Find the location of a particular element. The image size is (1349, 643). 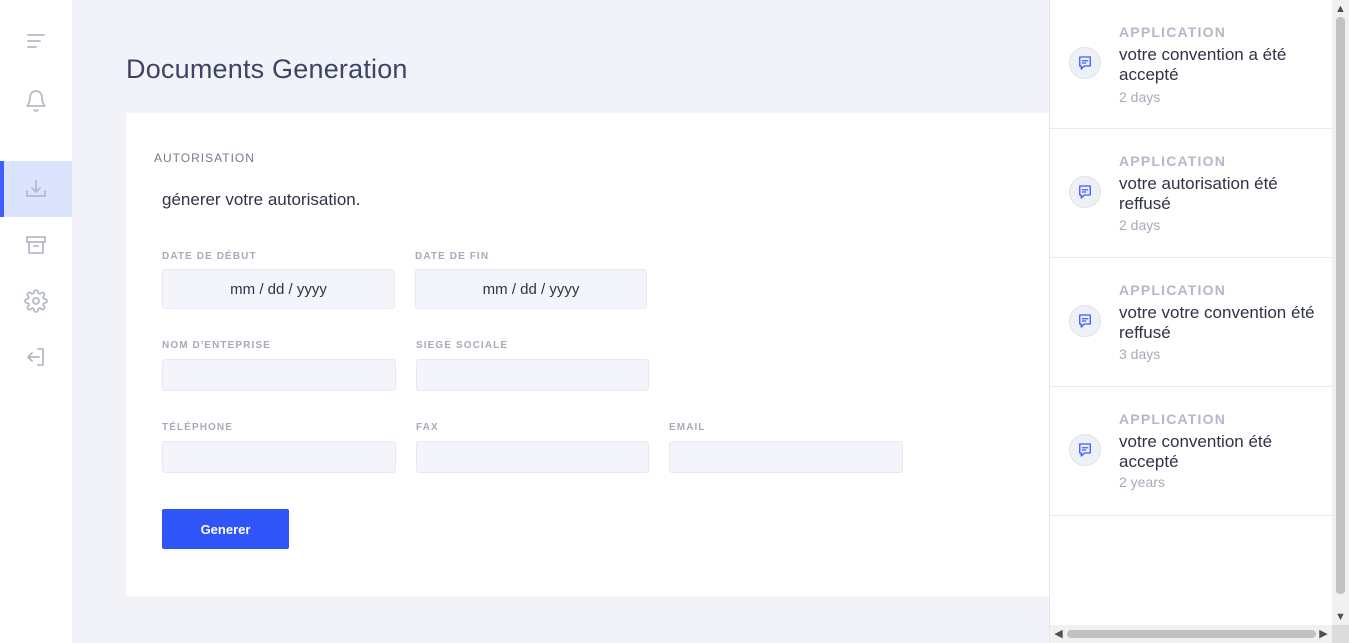

horizontal-scroll-thumb is located at coordinates (1191, 634).